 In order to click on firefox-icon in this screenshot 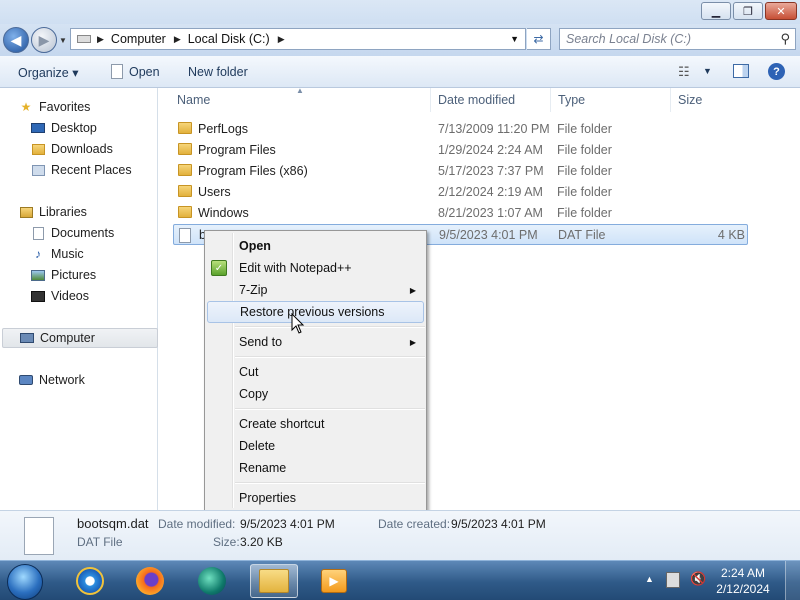, I will do `click(150, 581)`.